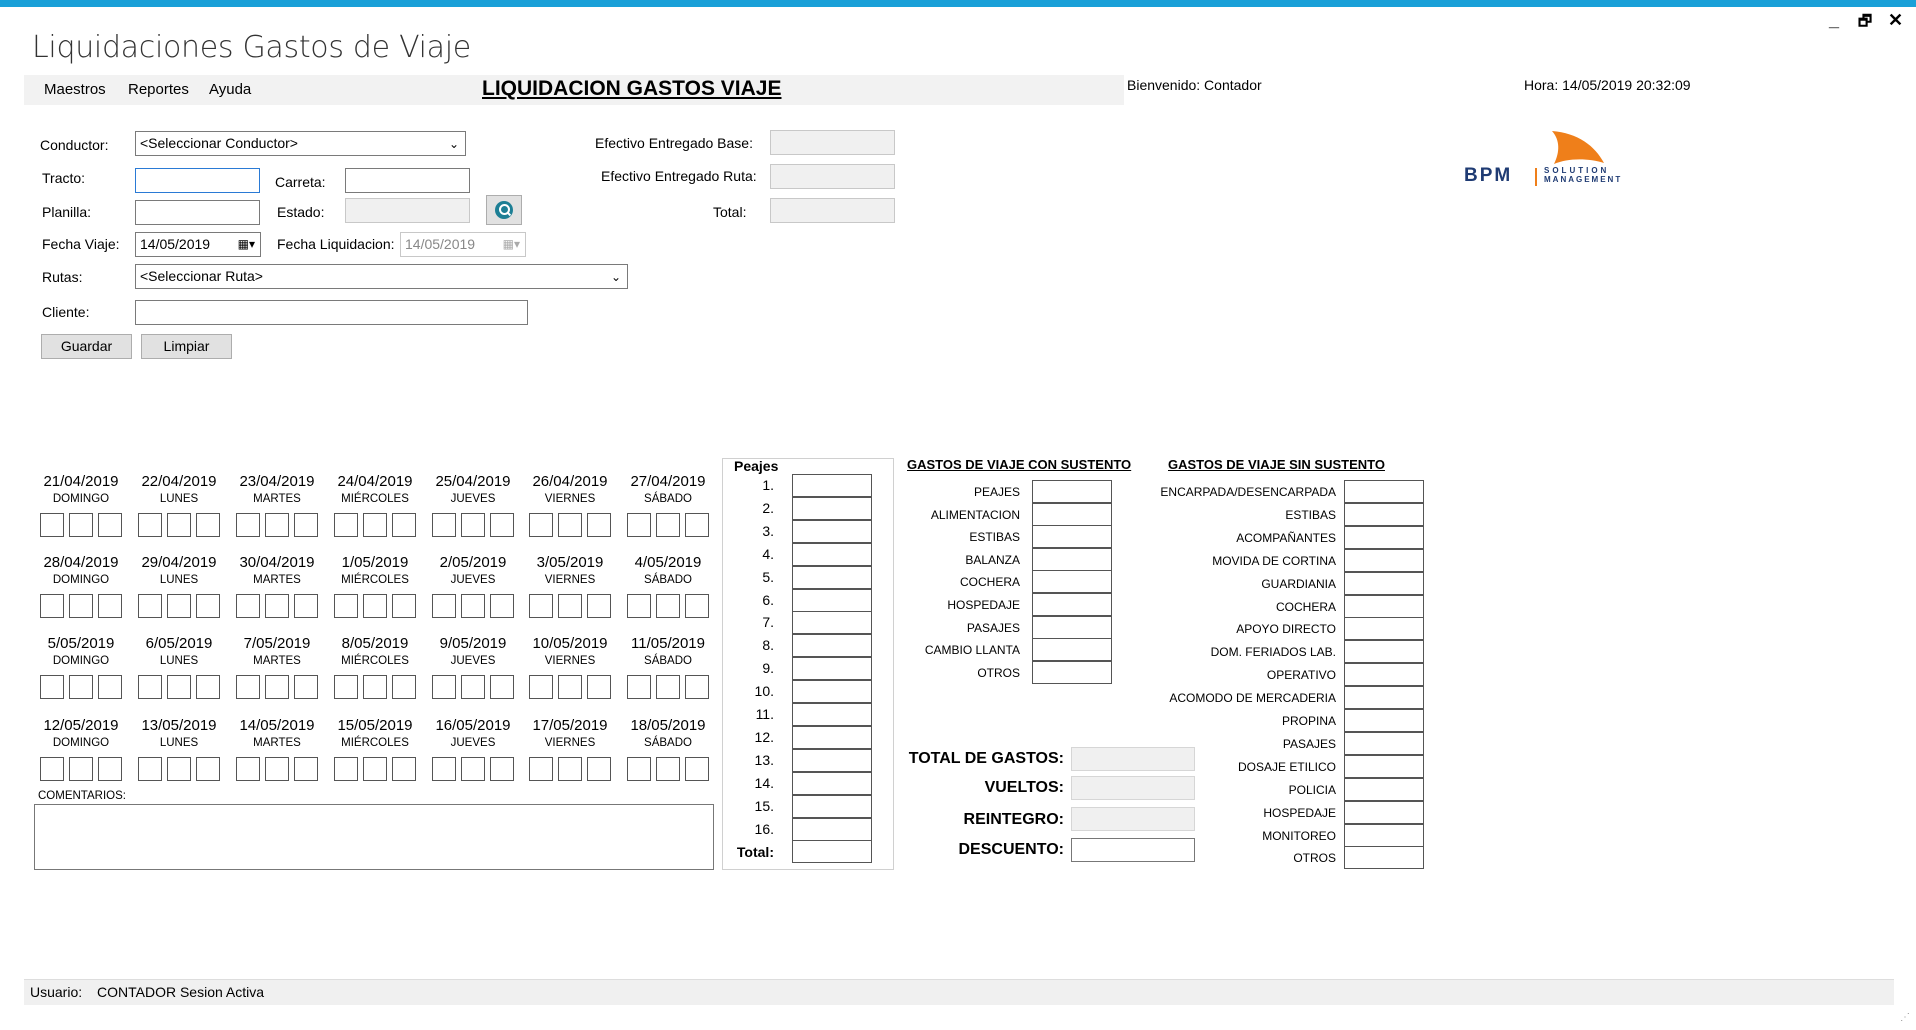  Describe the element at coordinates (1133, 850) in the screenshot. I see `descuento-input` at that location.